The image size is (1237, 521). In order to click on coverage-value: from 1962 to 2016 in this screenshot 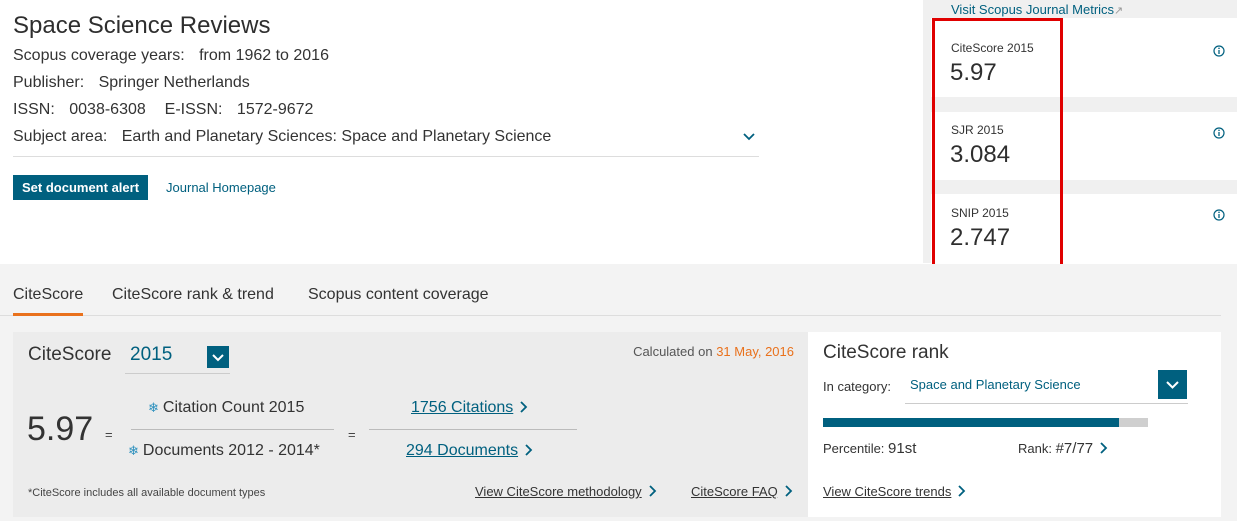, I will do `click(264, 55)`.